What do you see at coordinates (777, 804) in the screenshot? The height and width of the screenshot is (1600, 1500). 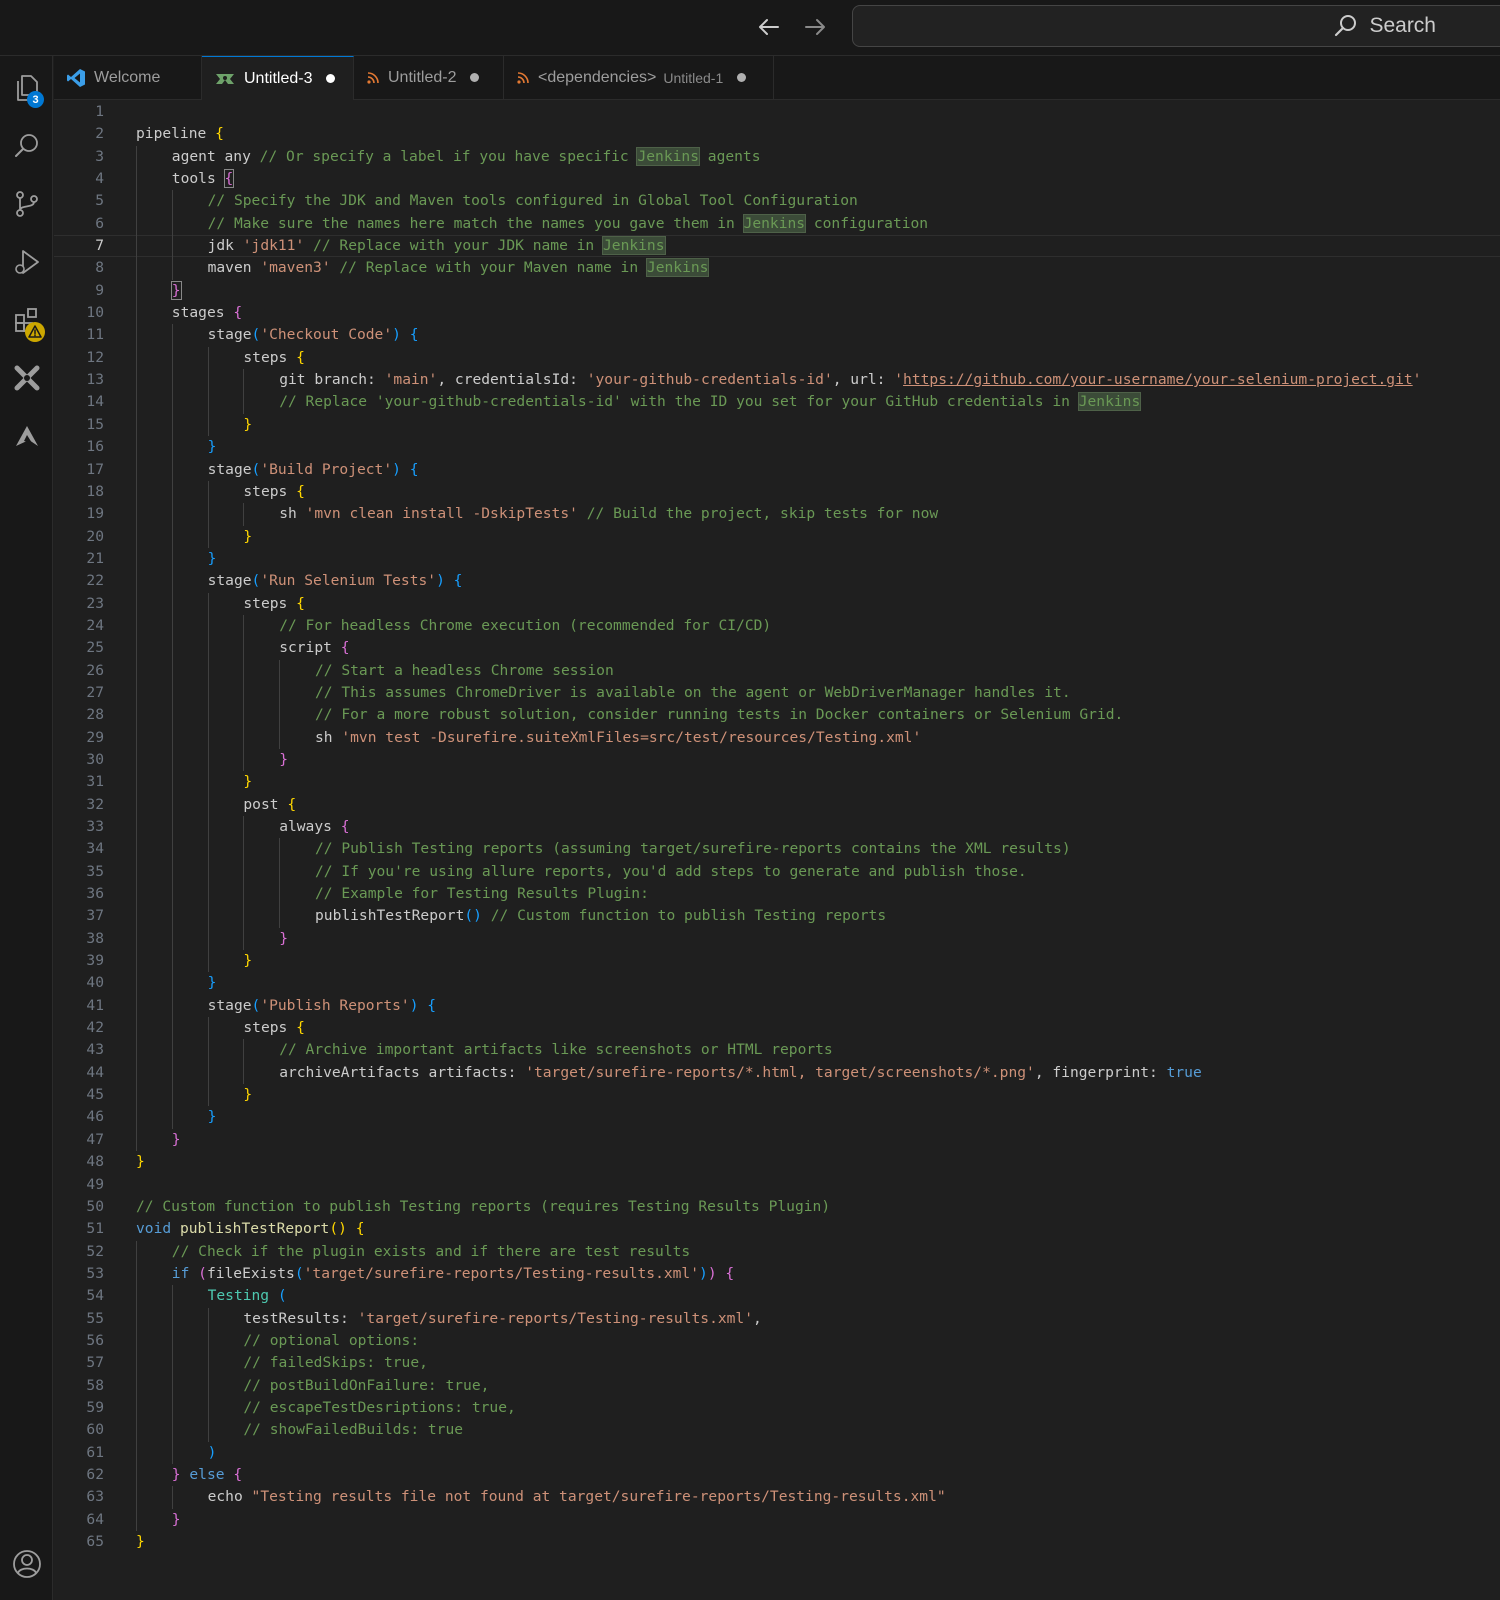 I see `code-line: 32 post {` at bounding box center [777, 804].